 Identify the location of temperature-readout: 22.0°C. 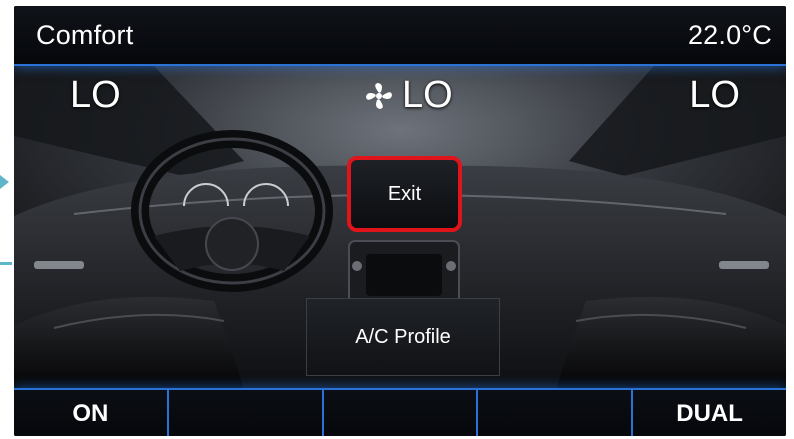
(729, 35).